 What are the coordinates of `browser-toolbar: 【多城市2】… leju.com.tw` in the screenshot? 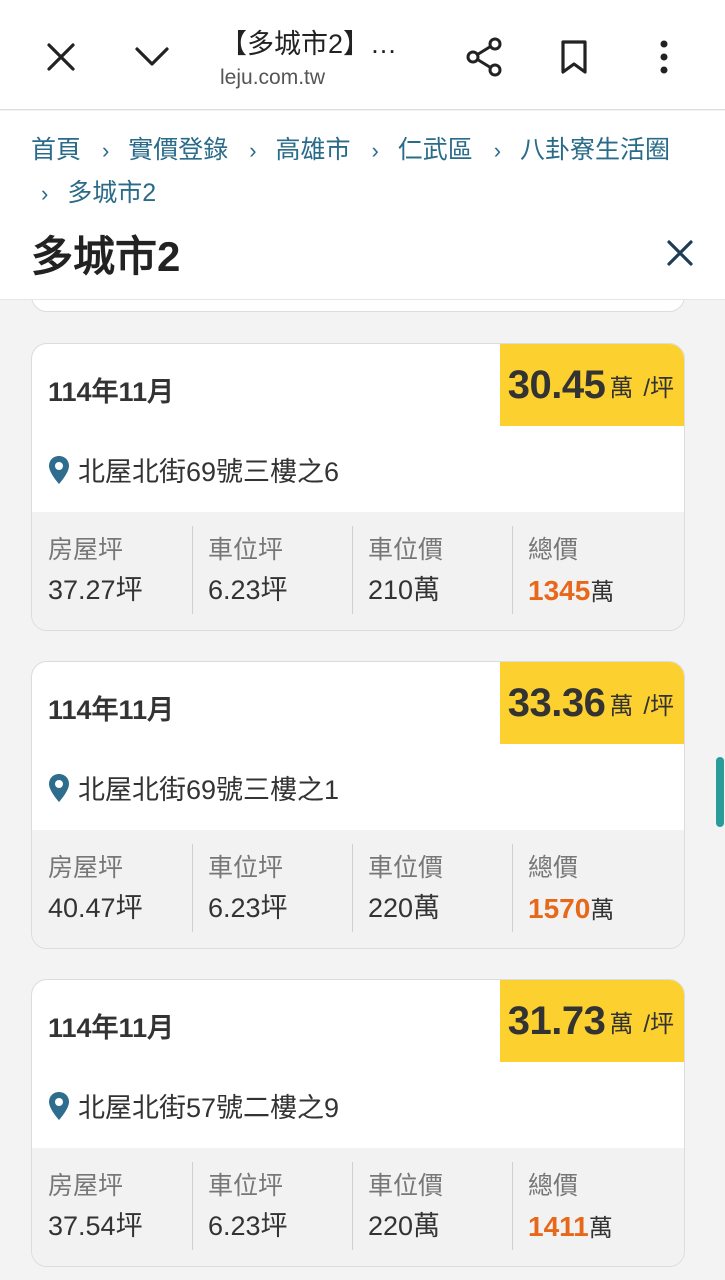 It's located at (362, 55).